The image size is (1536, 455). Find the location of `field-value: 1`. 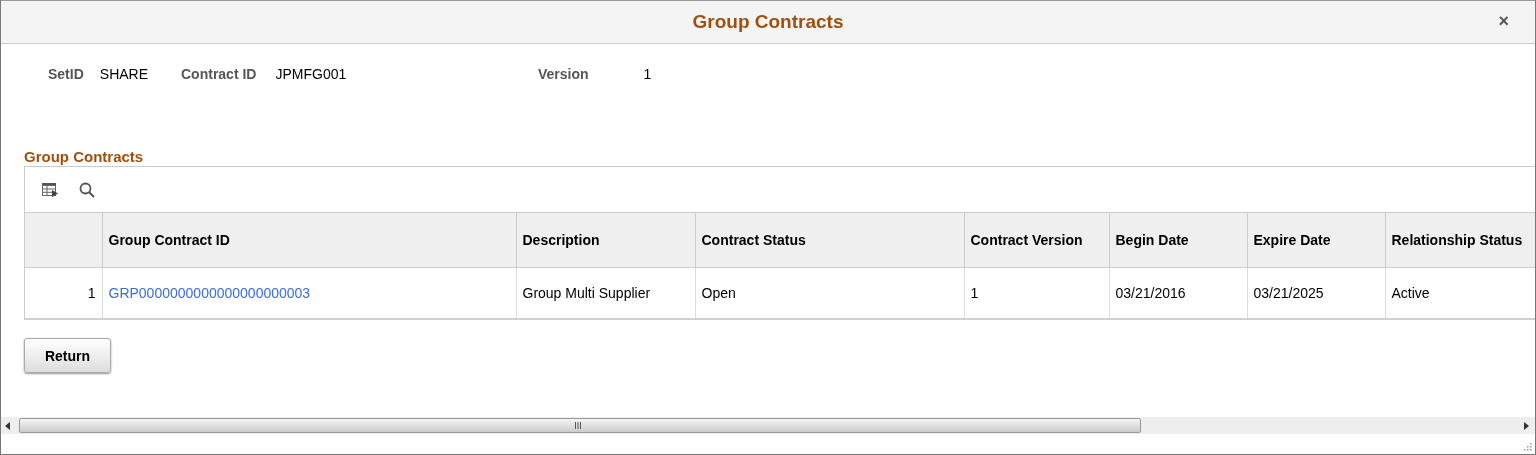

field-value: 1 is located at coordinates (647, 74).